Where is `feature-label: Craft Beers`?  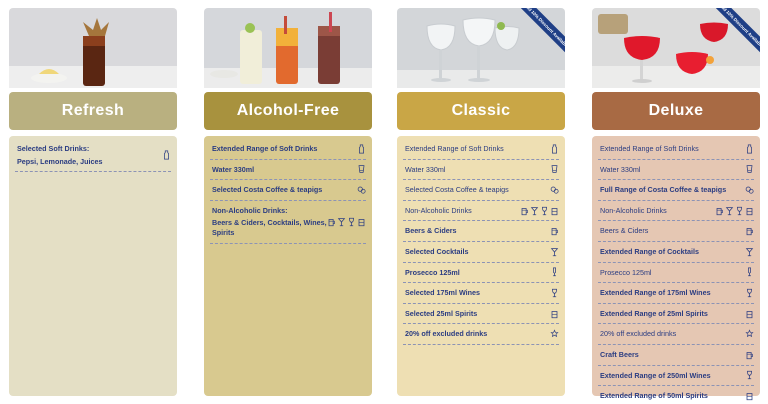
feature-label: Craft Beers is located at coordinates (619, 354).